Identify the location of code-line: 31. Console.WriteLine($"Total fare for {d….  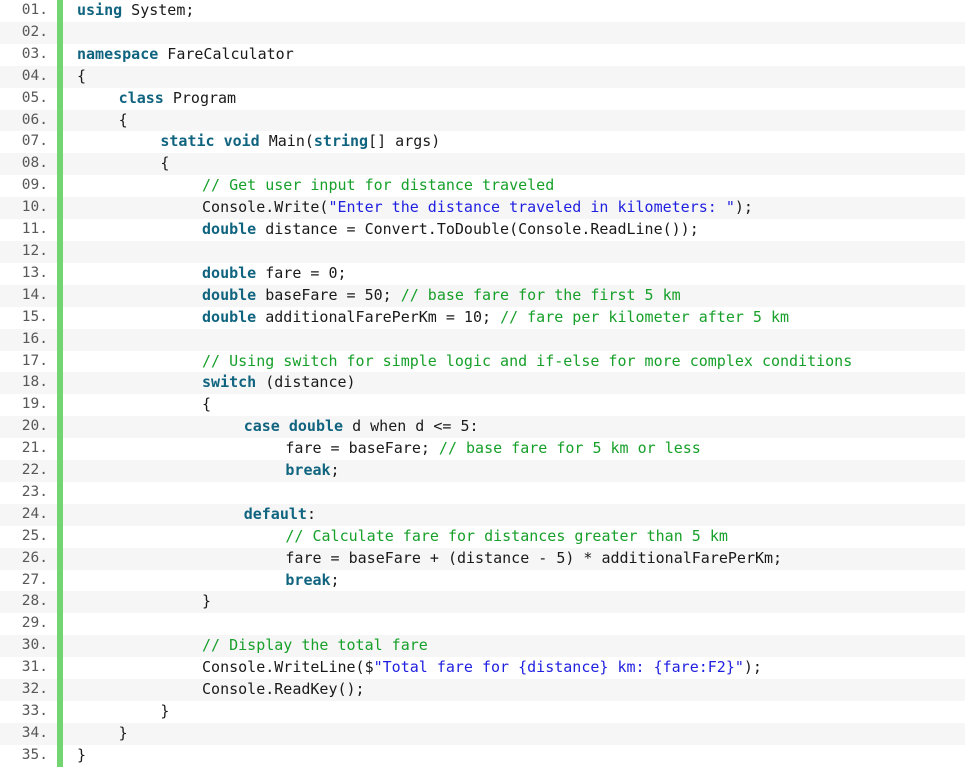
(482, 668).